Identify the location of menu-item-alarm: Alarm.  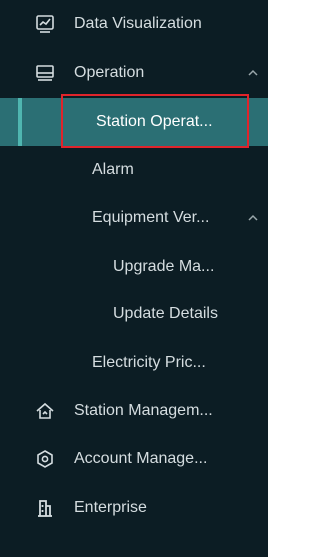
(134, 170).